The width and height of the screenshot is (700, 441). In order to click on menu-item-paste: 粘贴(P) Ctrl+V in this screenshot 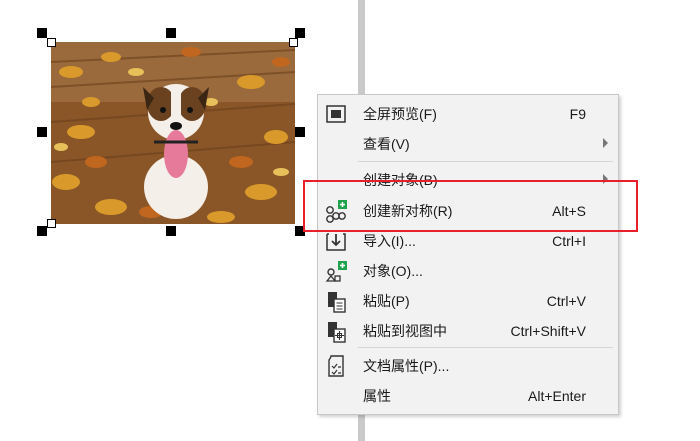, I will do `click(468, 301)`.